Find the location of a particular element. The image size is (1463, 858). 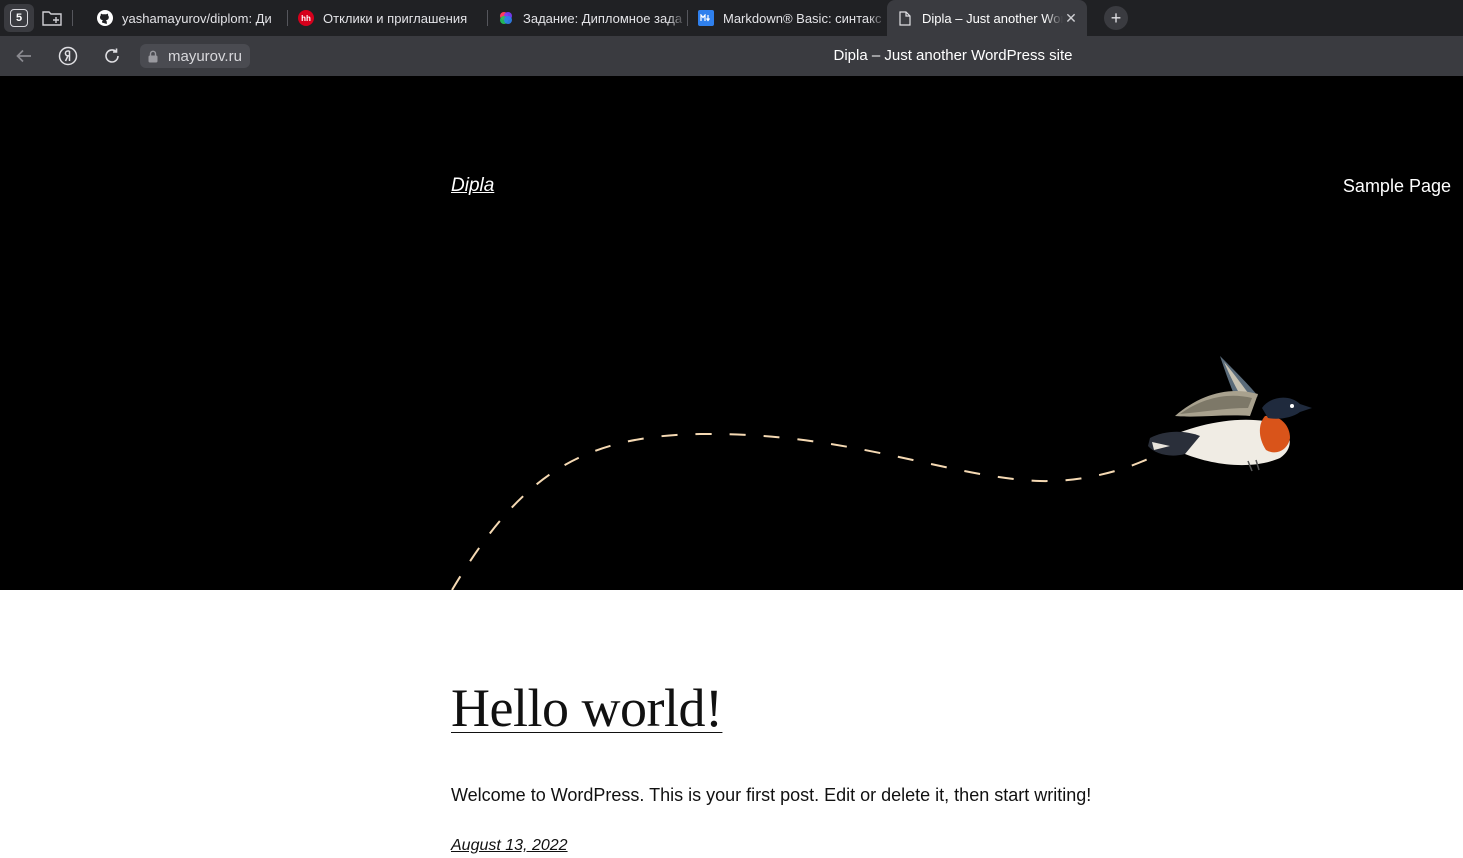

page-icon is located at coordinates (905, 18).